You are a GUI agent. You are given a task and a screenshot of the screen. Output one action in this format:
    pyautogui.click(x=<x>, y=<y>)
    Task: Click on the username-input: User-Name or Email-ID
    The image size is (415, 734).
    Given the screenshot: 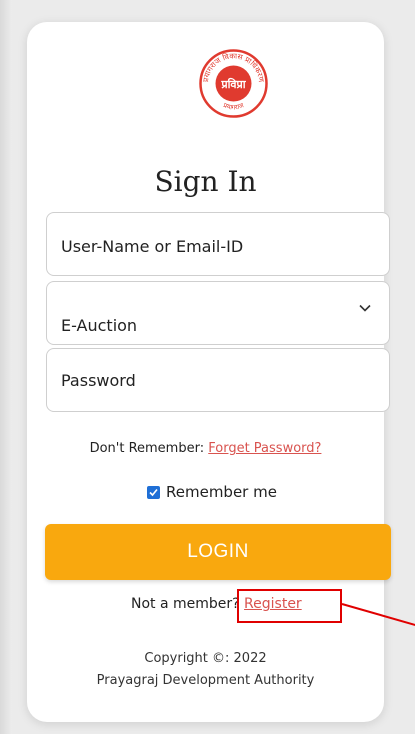 What is the action you would take?
    pyautogui.click(x=218, y=244)
    